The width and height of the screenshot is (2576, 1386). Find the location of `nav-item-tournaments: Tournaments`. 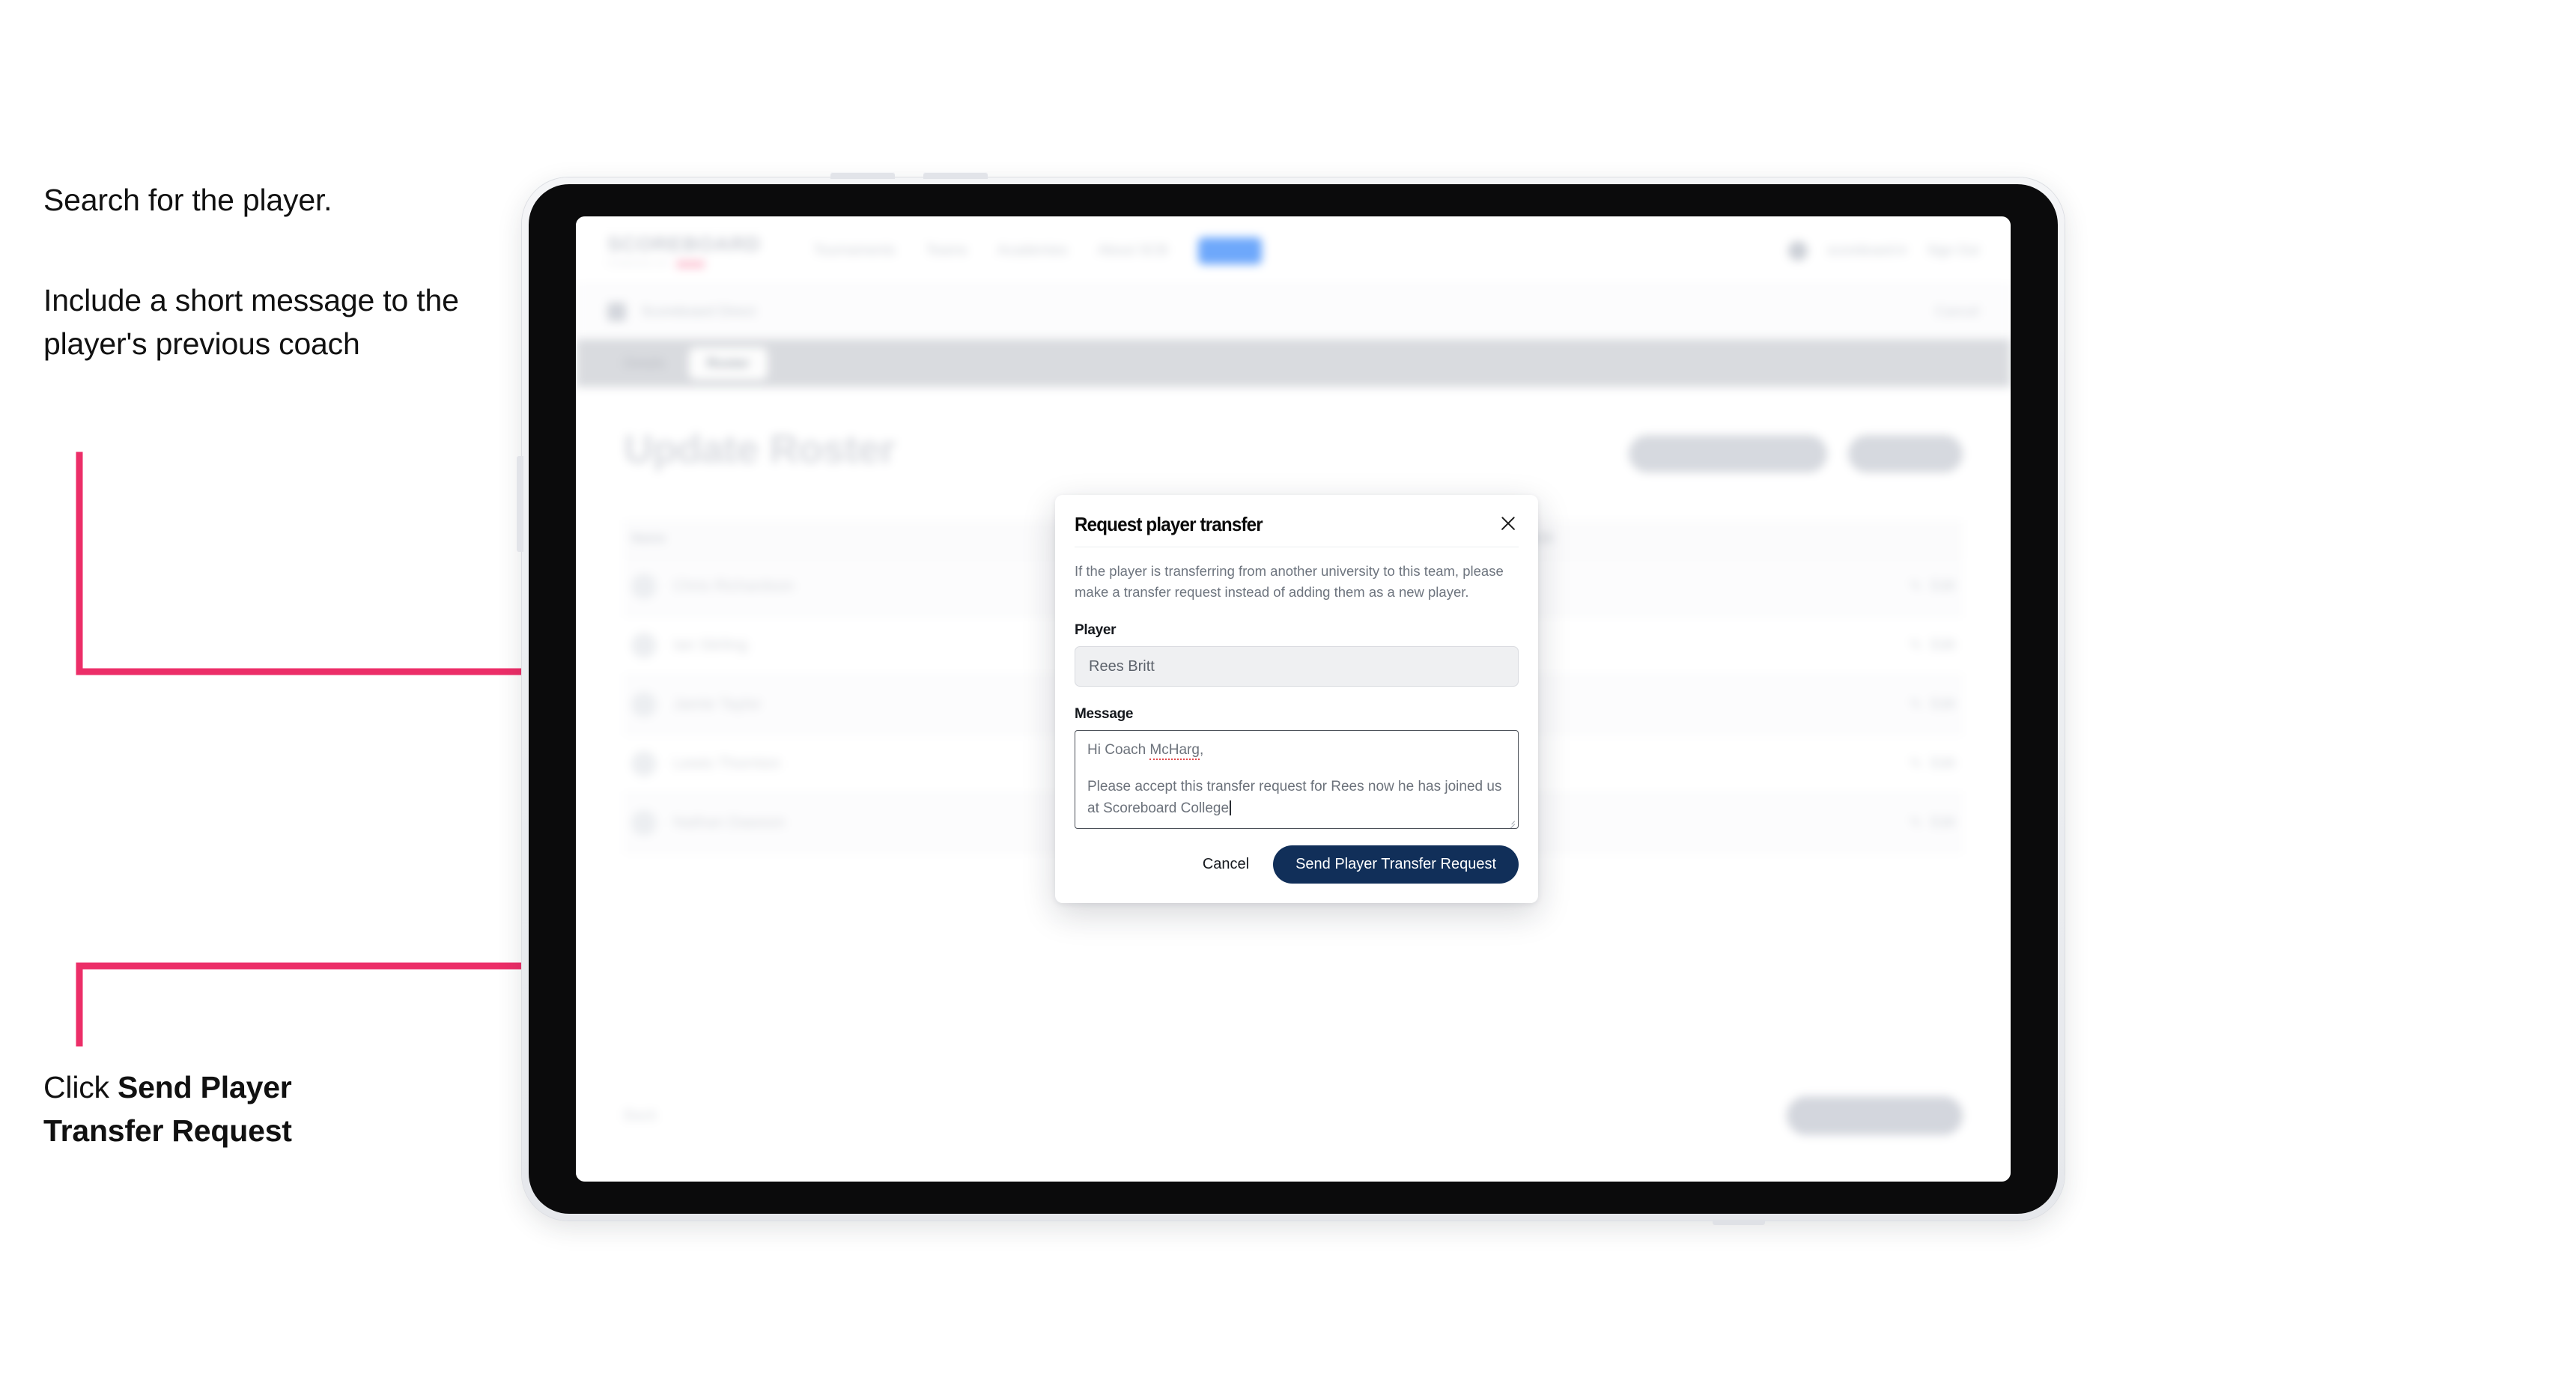

nav-item-tournaments: Tournaments is located at coordinates (854, 251).